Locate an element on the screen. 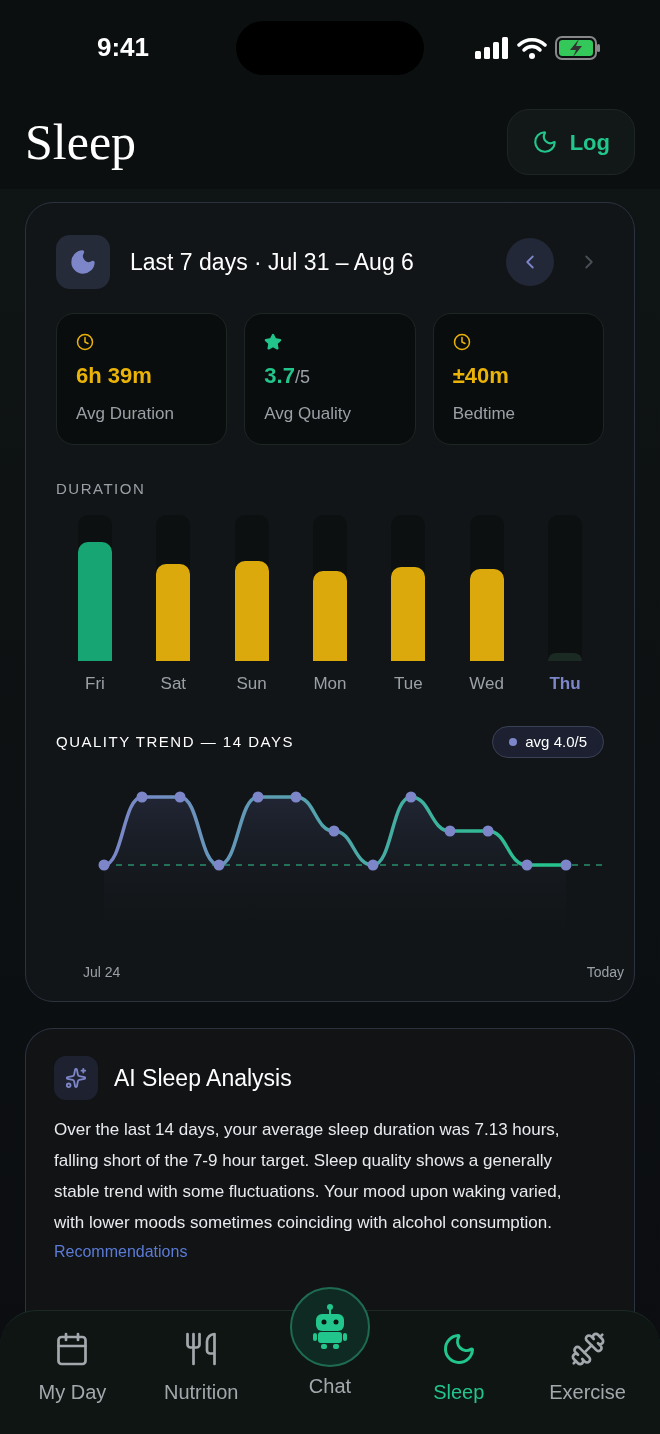  log-button: Log is located at coordinates (570, 142).